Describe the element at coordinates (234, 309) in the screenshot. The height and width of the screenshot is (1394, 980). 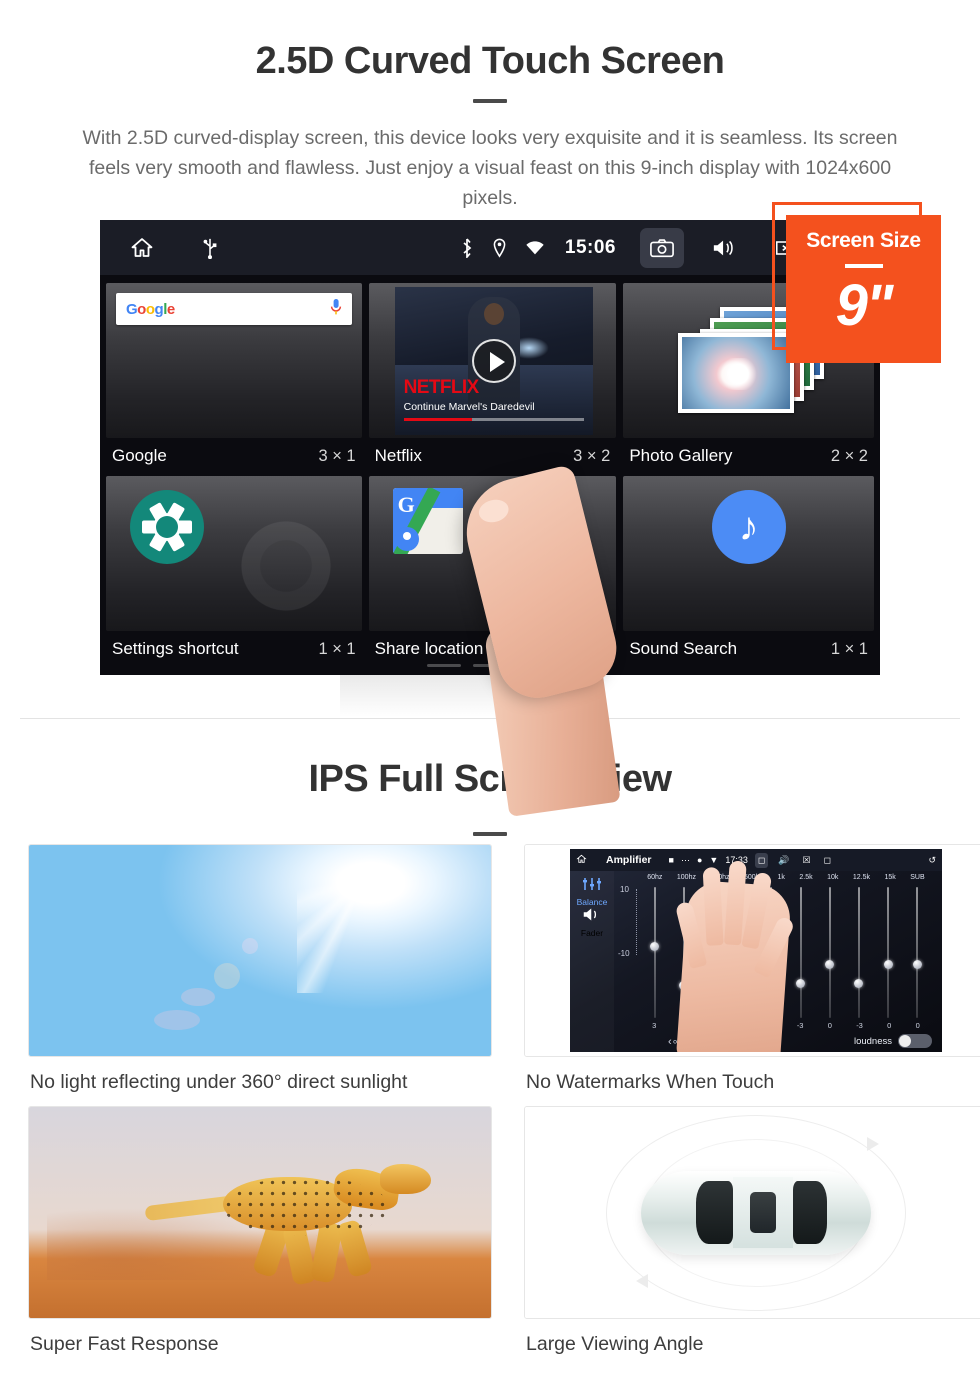
I see `google-search-bar: Google` at that location.